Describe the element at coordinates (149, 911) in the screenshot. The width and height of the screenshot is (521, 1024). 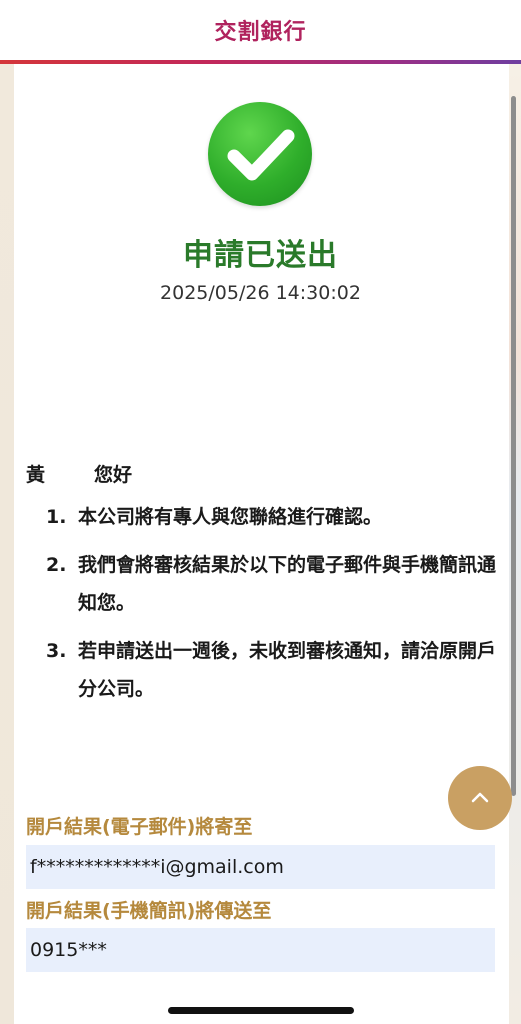
I see `sms-section-label: 開戶結果(手機簡訊)將傳送至` at that location.